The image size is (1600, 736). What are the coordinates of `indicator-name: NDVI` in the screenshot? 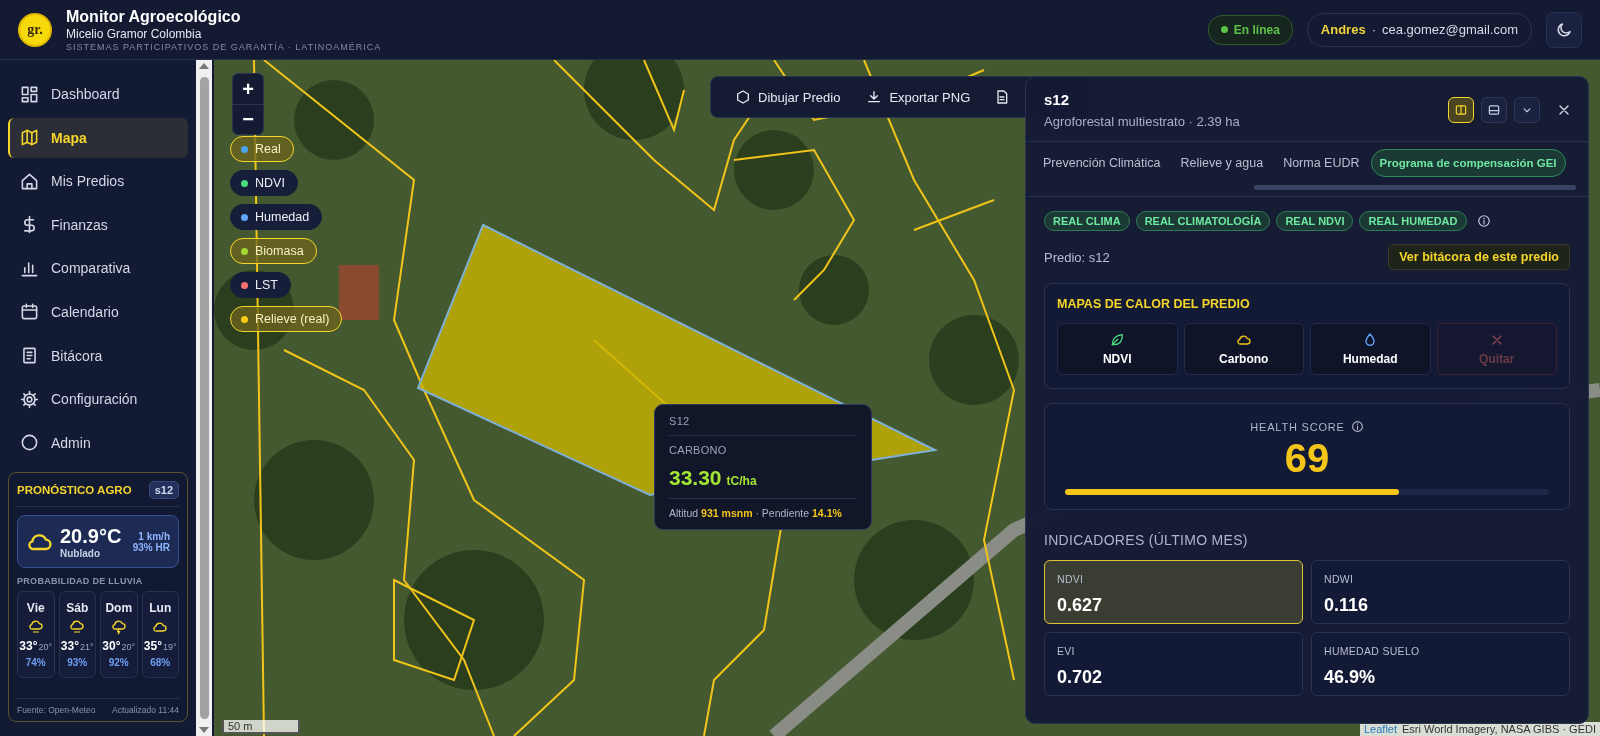 It's located at (1071, 579).